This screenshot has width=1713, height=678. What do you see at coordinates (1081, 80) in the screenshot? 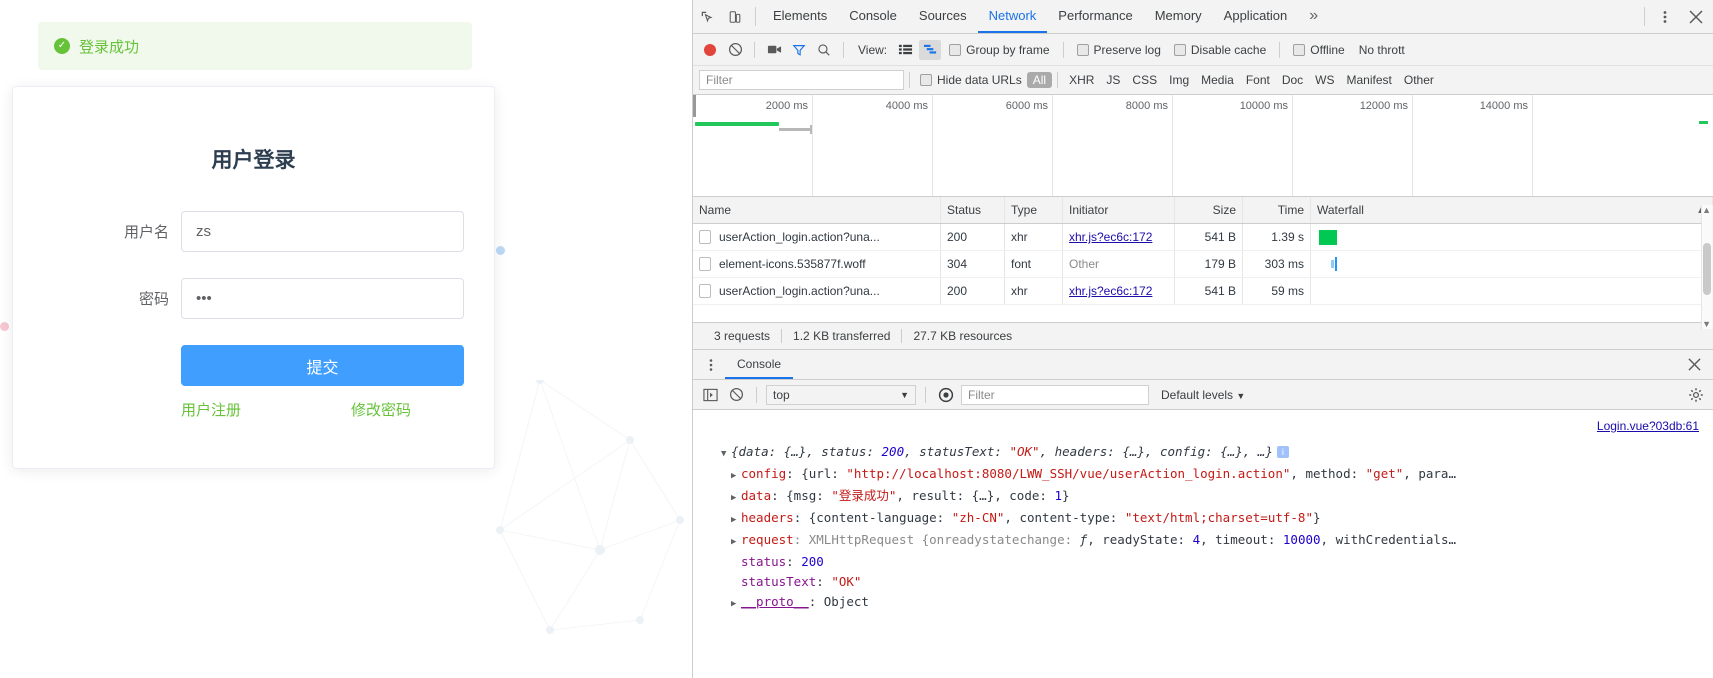
I see `type-filter-xhr: XHR` at bounding box center [1081, 80].